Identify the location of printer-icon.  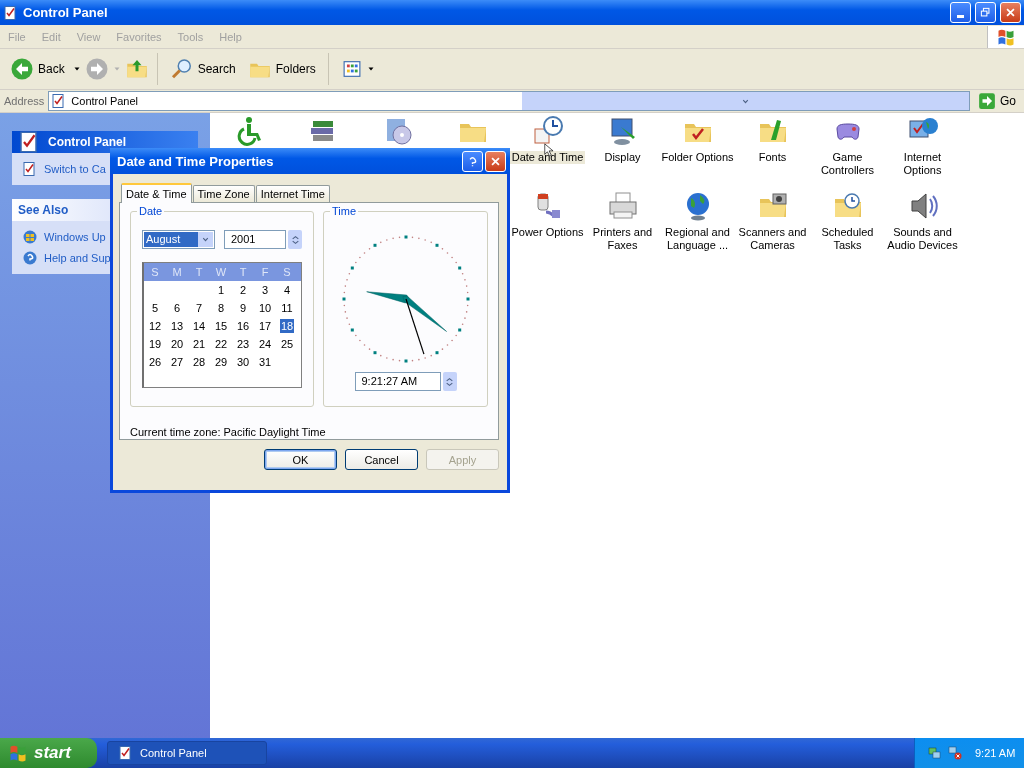
(622, 206).